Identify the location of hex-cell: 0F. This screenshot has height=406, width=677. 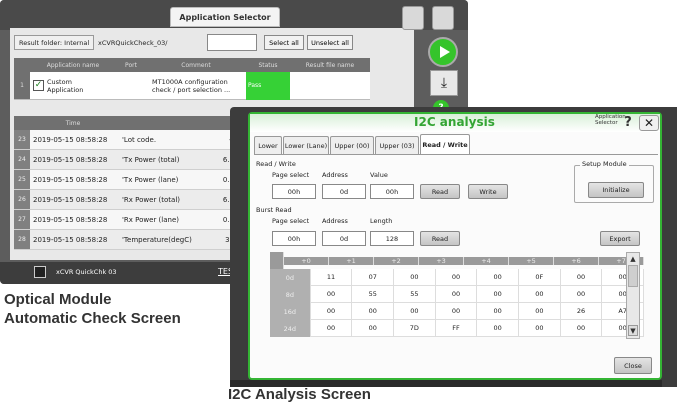
(540, 277).